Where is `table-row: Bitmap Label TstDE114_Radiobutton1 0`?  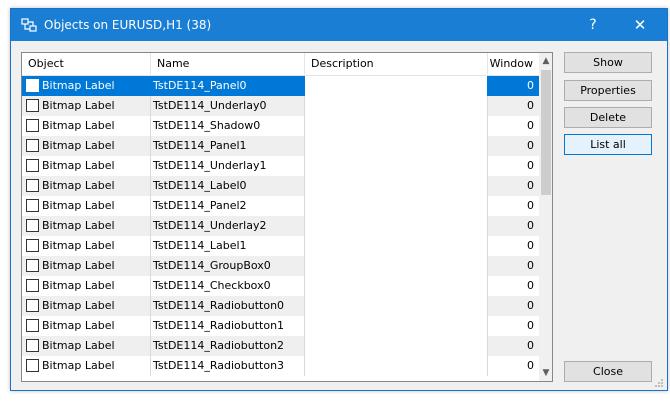 table-row: Bitmap Label TstDE114_Radiobutton1 0 is located at coordinates (280, 326).